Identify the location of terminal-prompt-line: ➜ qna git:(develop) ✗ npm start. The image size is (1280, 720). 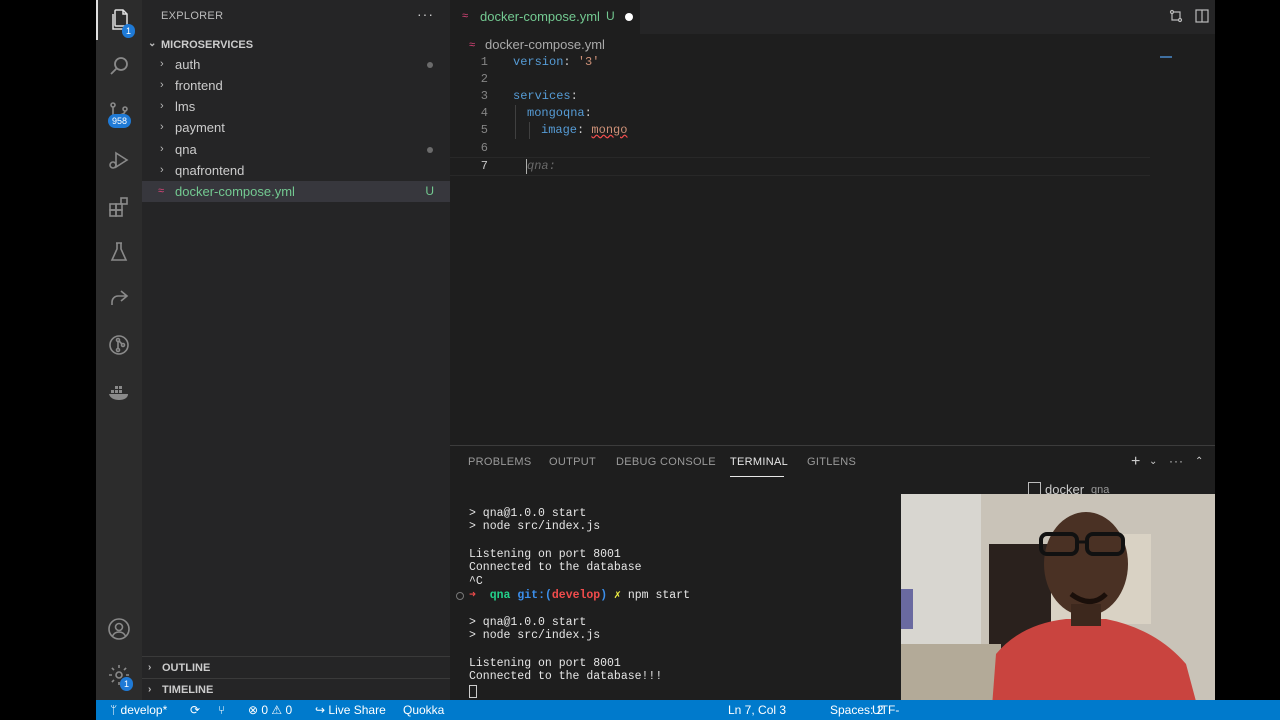
(579, 595).